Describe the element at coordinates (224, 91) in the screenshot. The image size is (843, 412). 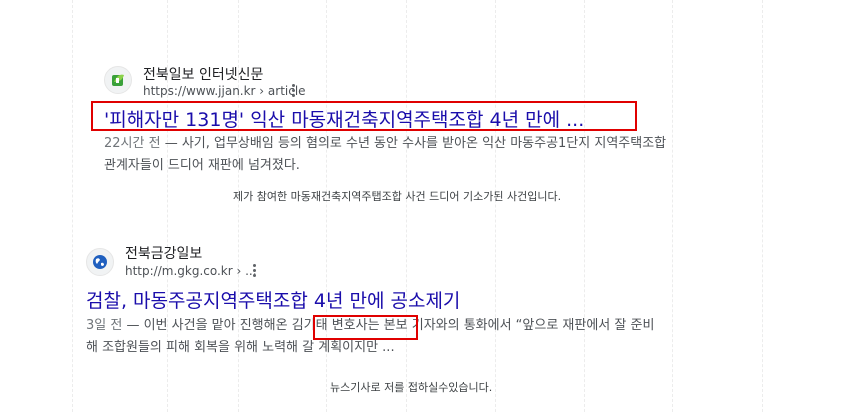
I see `site-url: https://www.jjan.kr › article` at that location.